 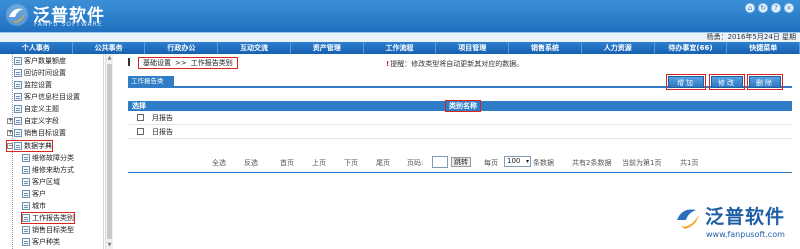 What do you see at coordinates (182, 48) in the screenshot?
I see `nav-item: 行政办公` at bounding box center [182, 48].